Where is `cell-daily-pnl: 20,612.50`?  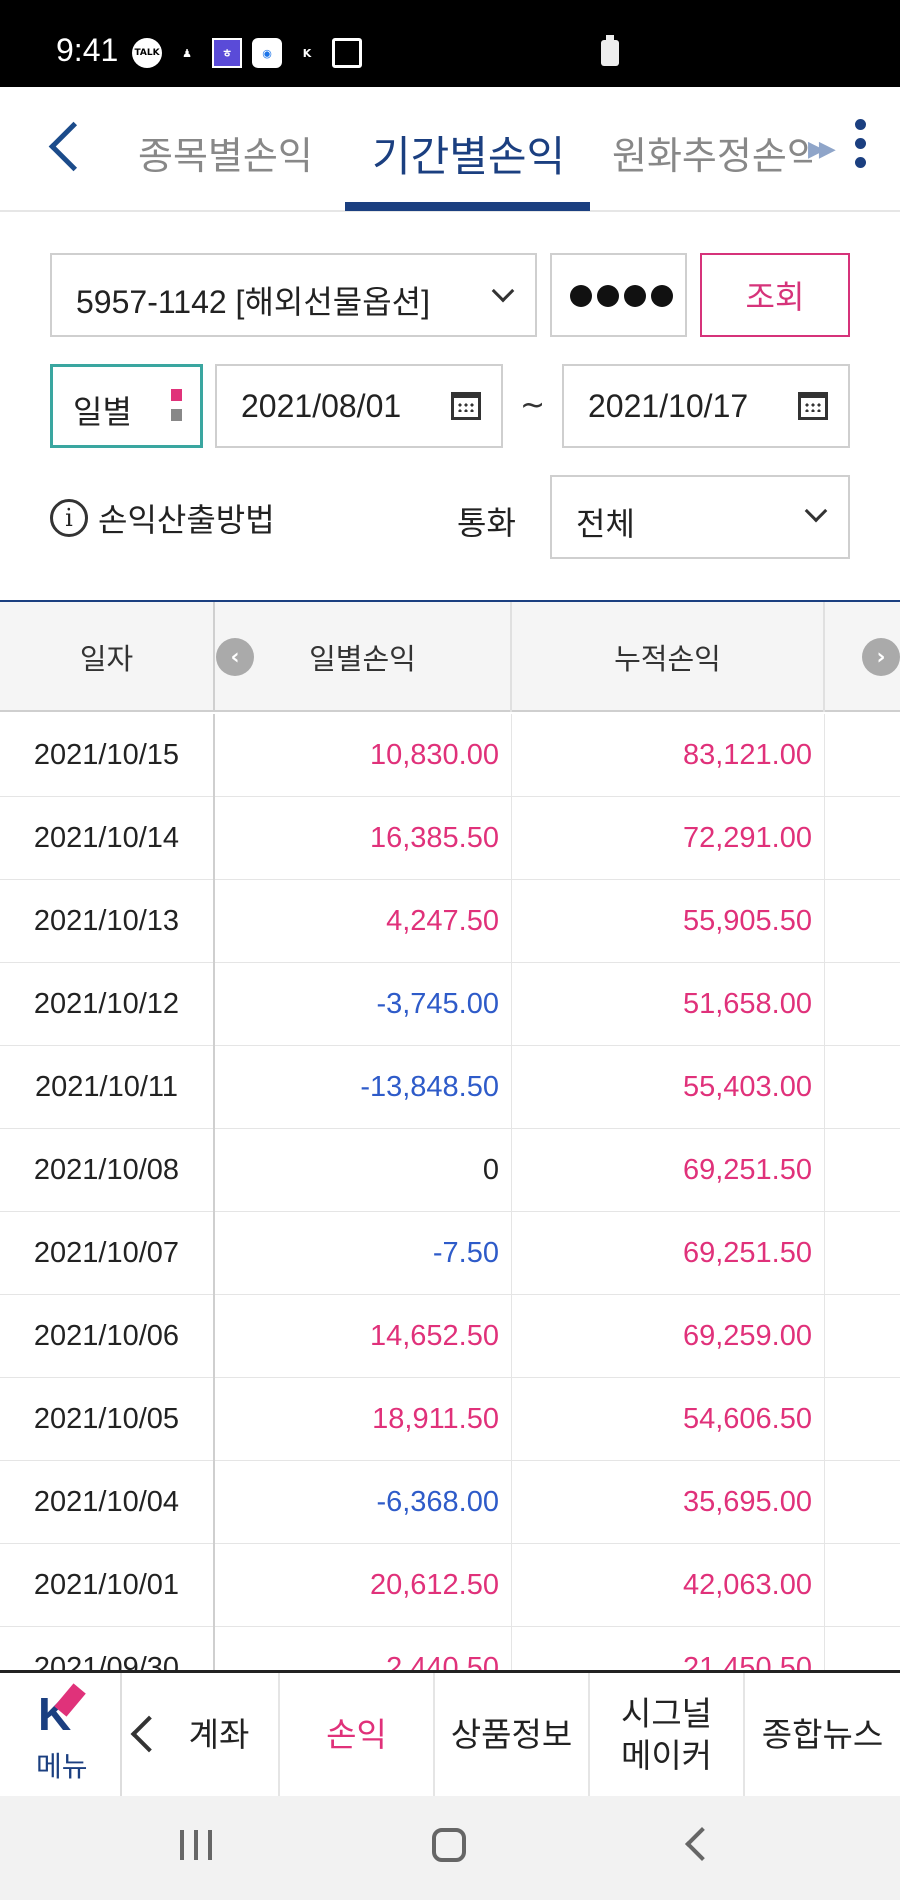
cell-daily-pnl: 20,612.50 is located at coordinates (363, 1585).